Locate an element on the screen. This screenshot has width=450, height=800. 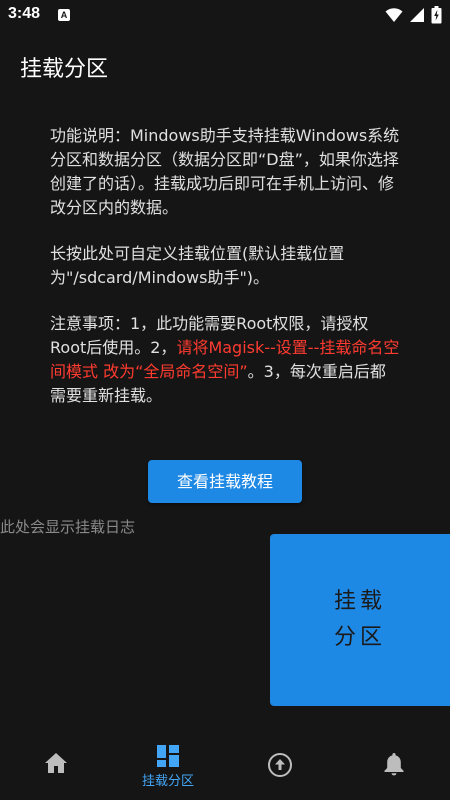
bell-icon is located at coordinates (394, 764).